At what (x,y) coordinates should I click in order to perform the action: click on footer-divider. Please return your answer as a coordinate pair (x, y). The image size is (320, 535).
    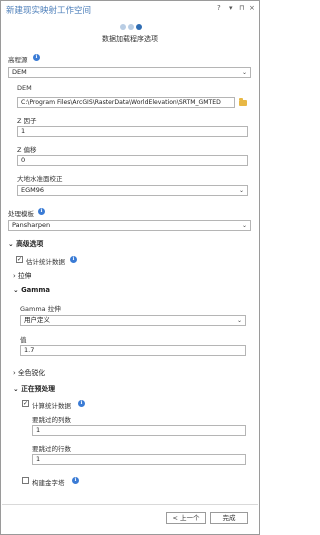
    Looking at the image, I should click on (130, 504).